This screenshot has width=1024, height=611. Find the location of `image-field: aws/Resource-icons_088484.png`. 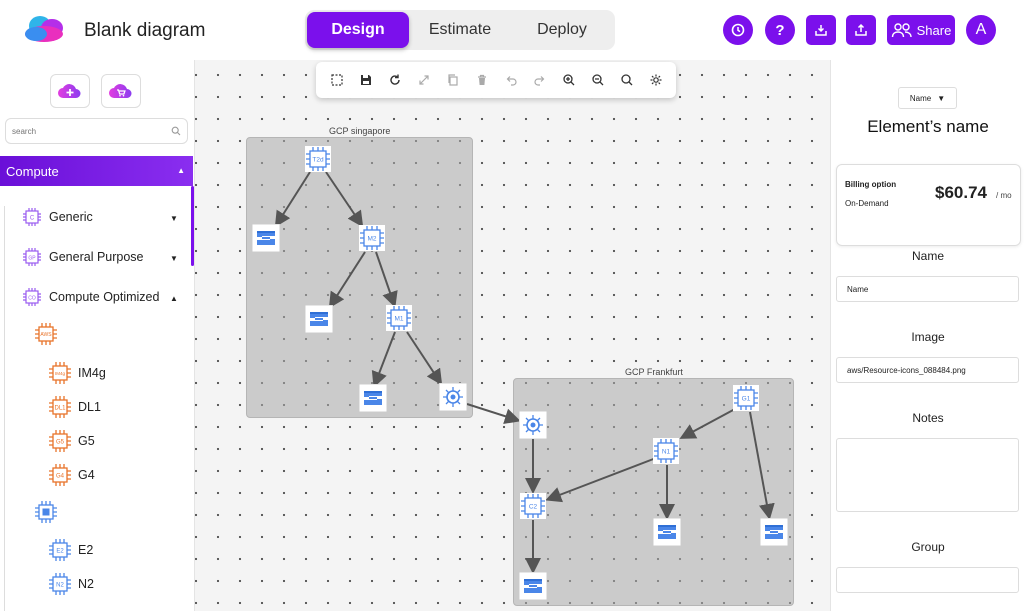

image-field: aws/Resource-icons_088484.png is located at coordinates (927, 370).